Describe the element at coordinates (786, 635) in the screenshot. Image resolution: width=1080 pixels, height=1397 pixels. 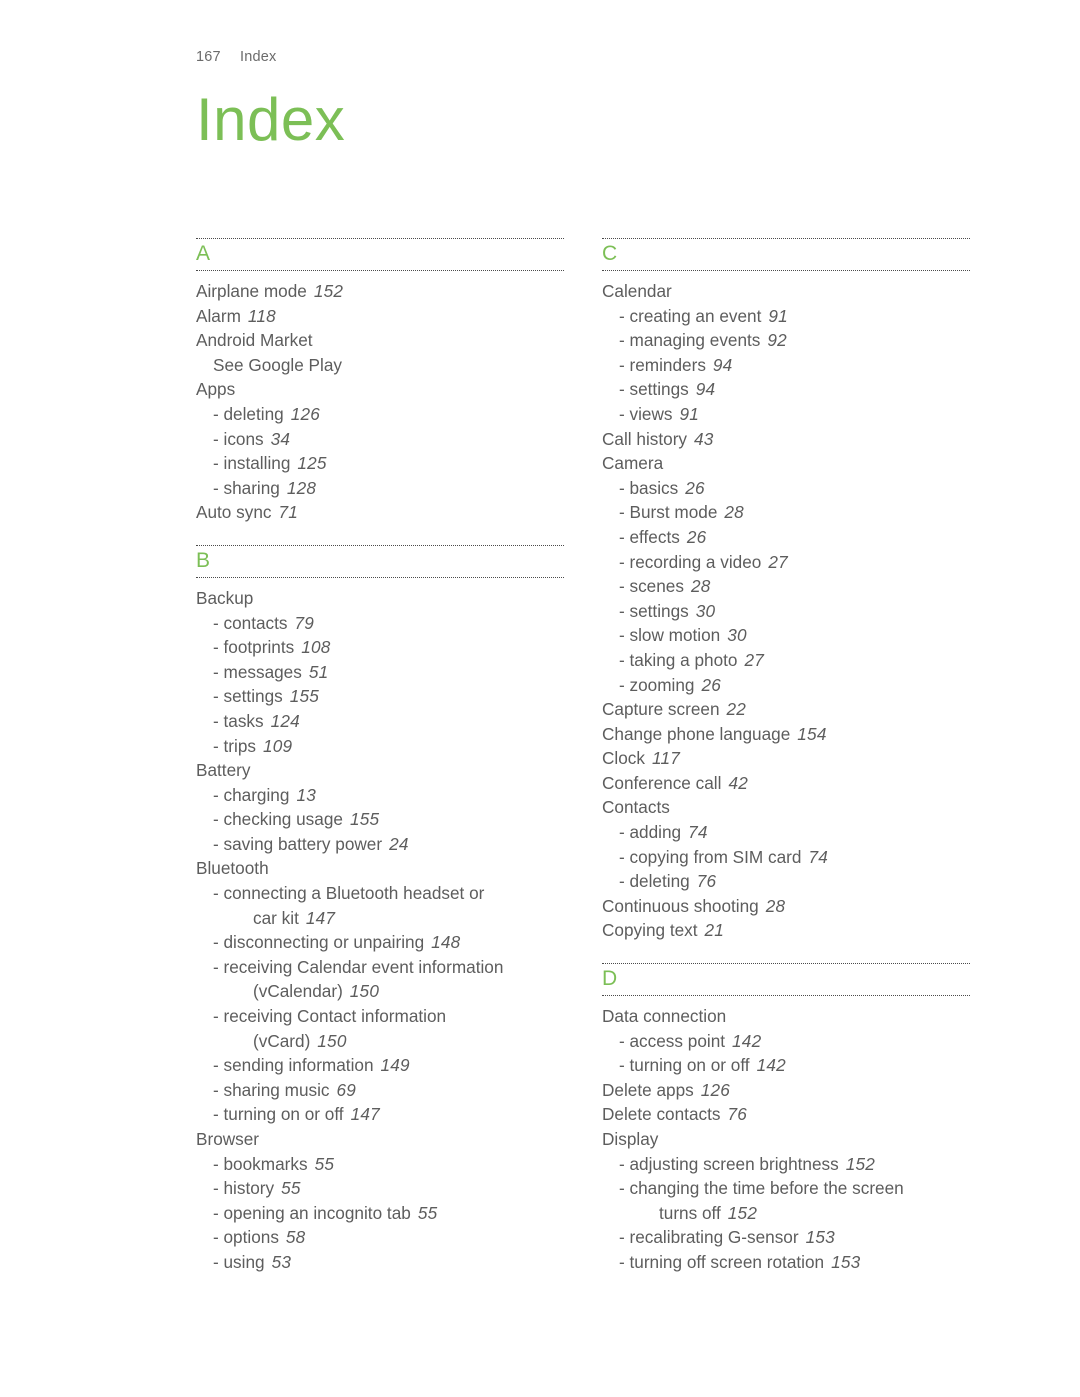
I see `index-entry: - slow motion 30` at that location.